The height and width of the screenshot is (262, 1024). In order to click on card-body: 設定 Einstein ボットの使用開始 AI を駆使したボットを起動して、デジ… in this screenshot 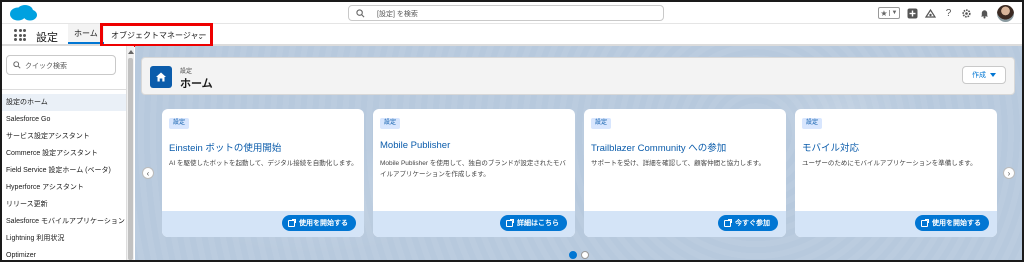, I will do `click(263, 160)`.